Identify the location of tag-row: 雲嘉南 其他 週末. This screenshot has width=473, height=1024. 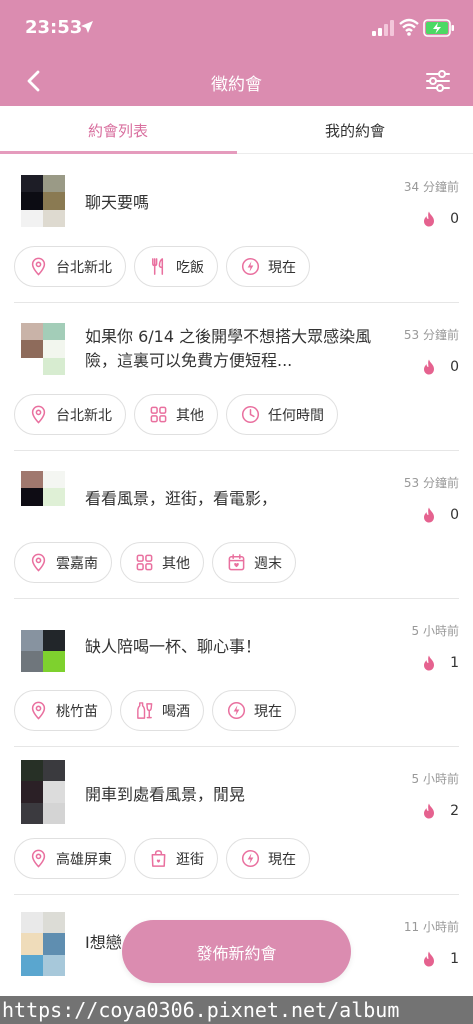
(155, 562).